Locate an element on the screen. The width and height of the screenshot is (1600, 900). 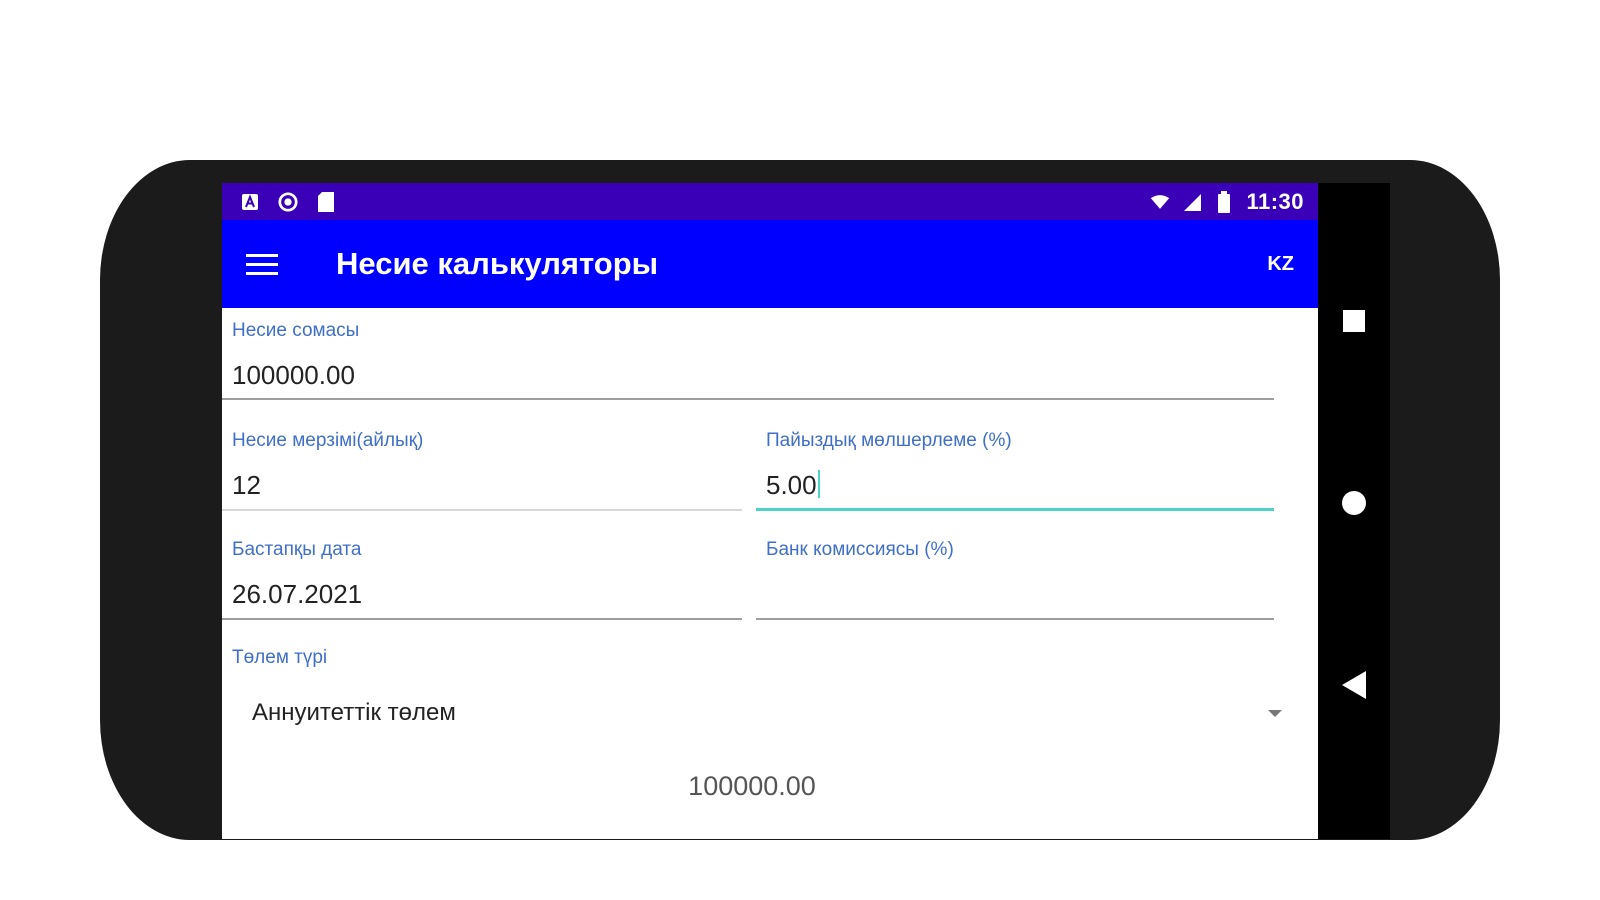
interest-rate-input: 5.00 is located at coordinates (793, 485).